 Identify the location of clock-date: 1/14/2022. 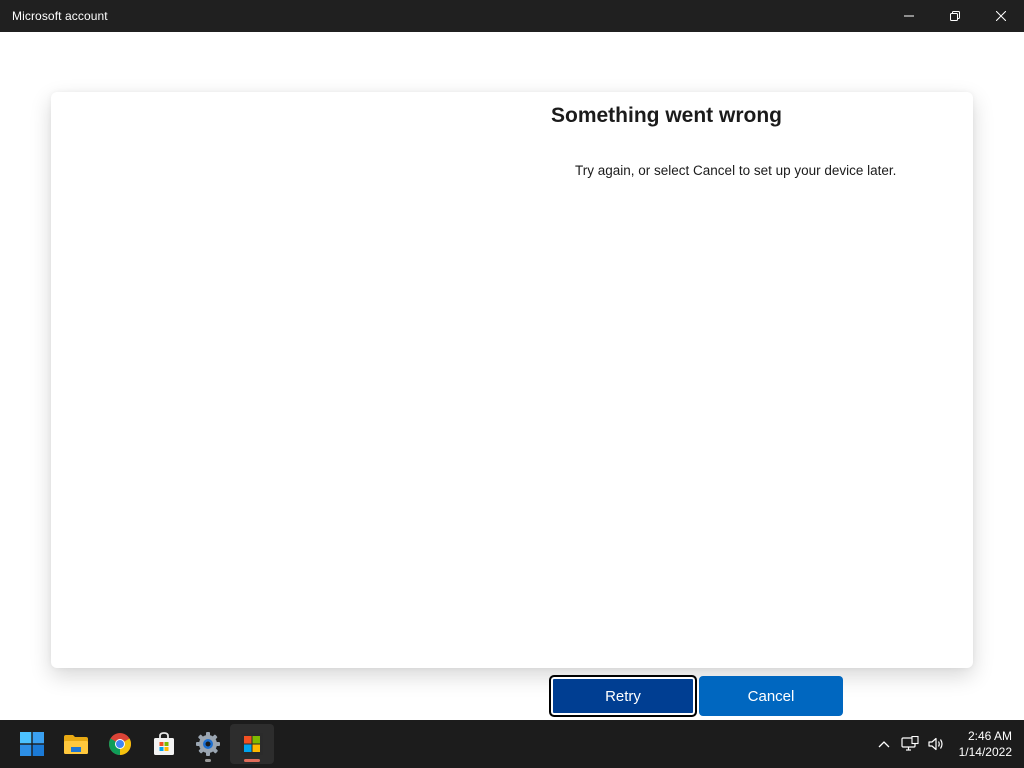
(985, 752).